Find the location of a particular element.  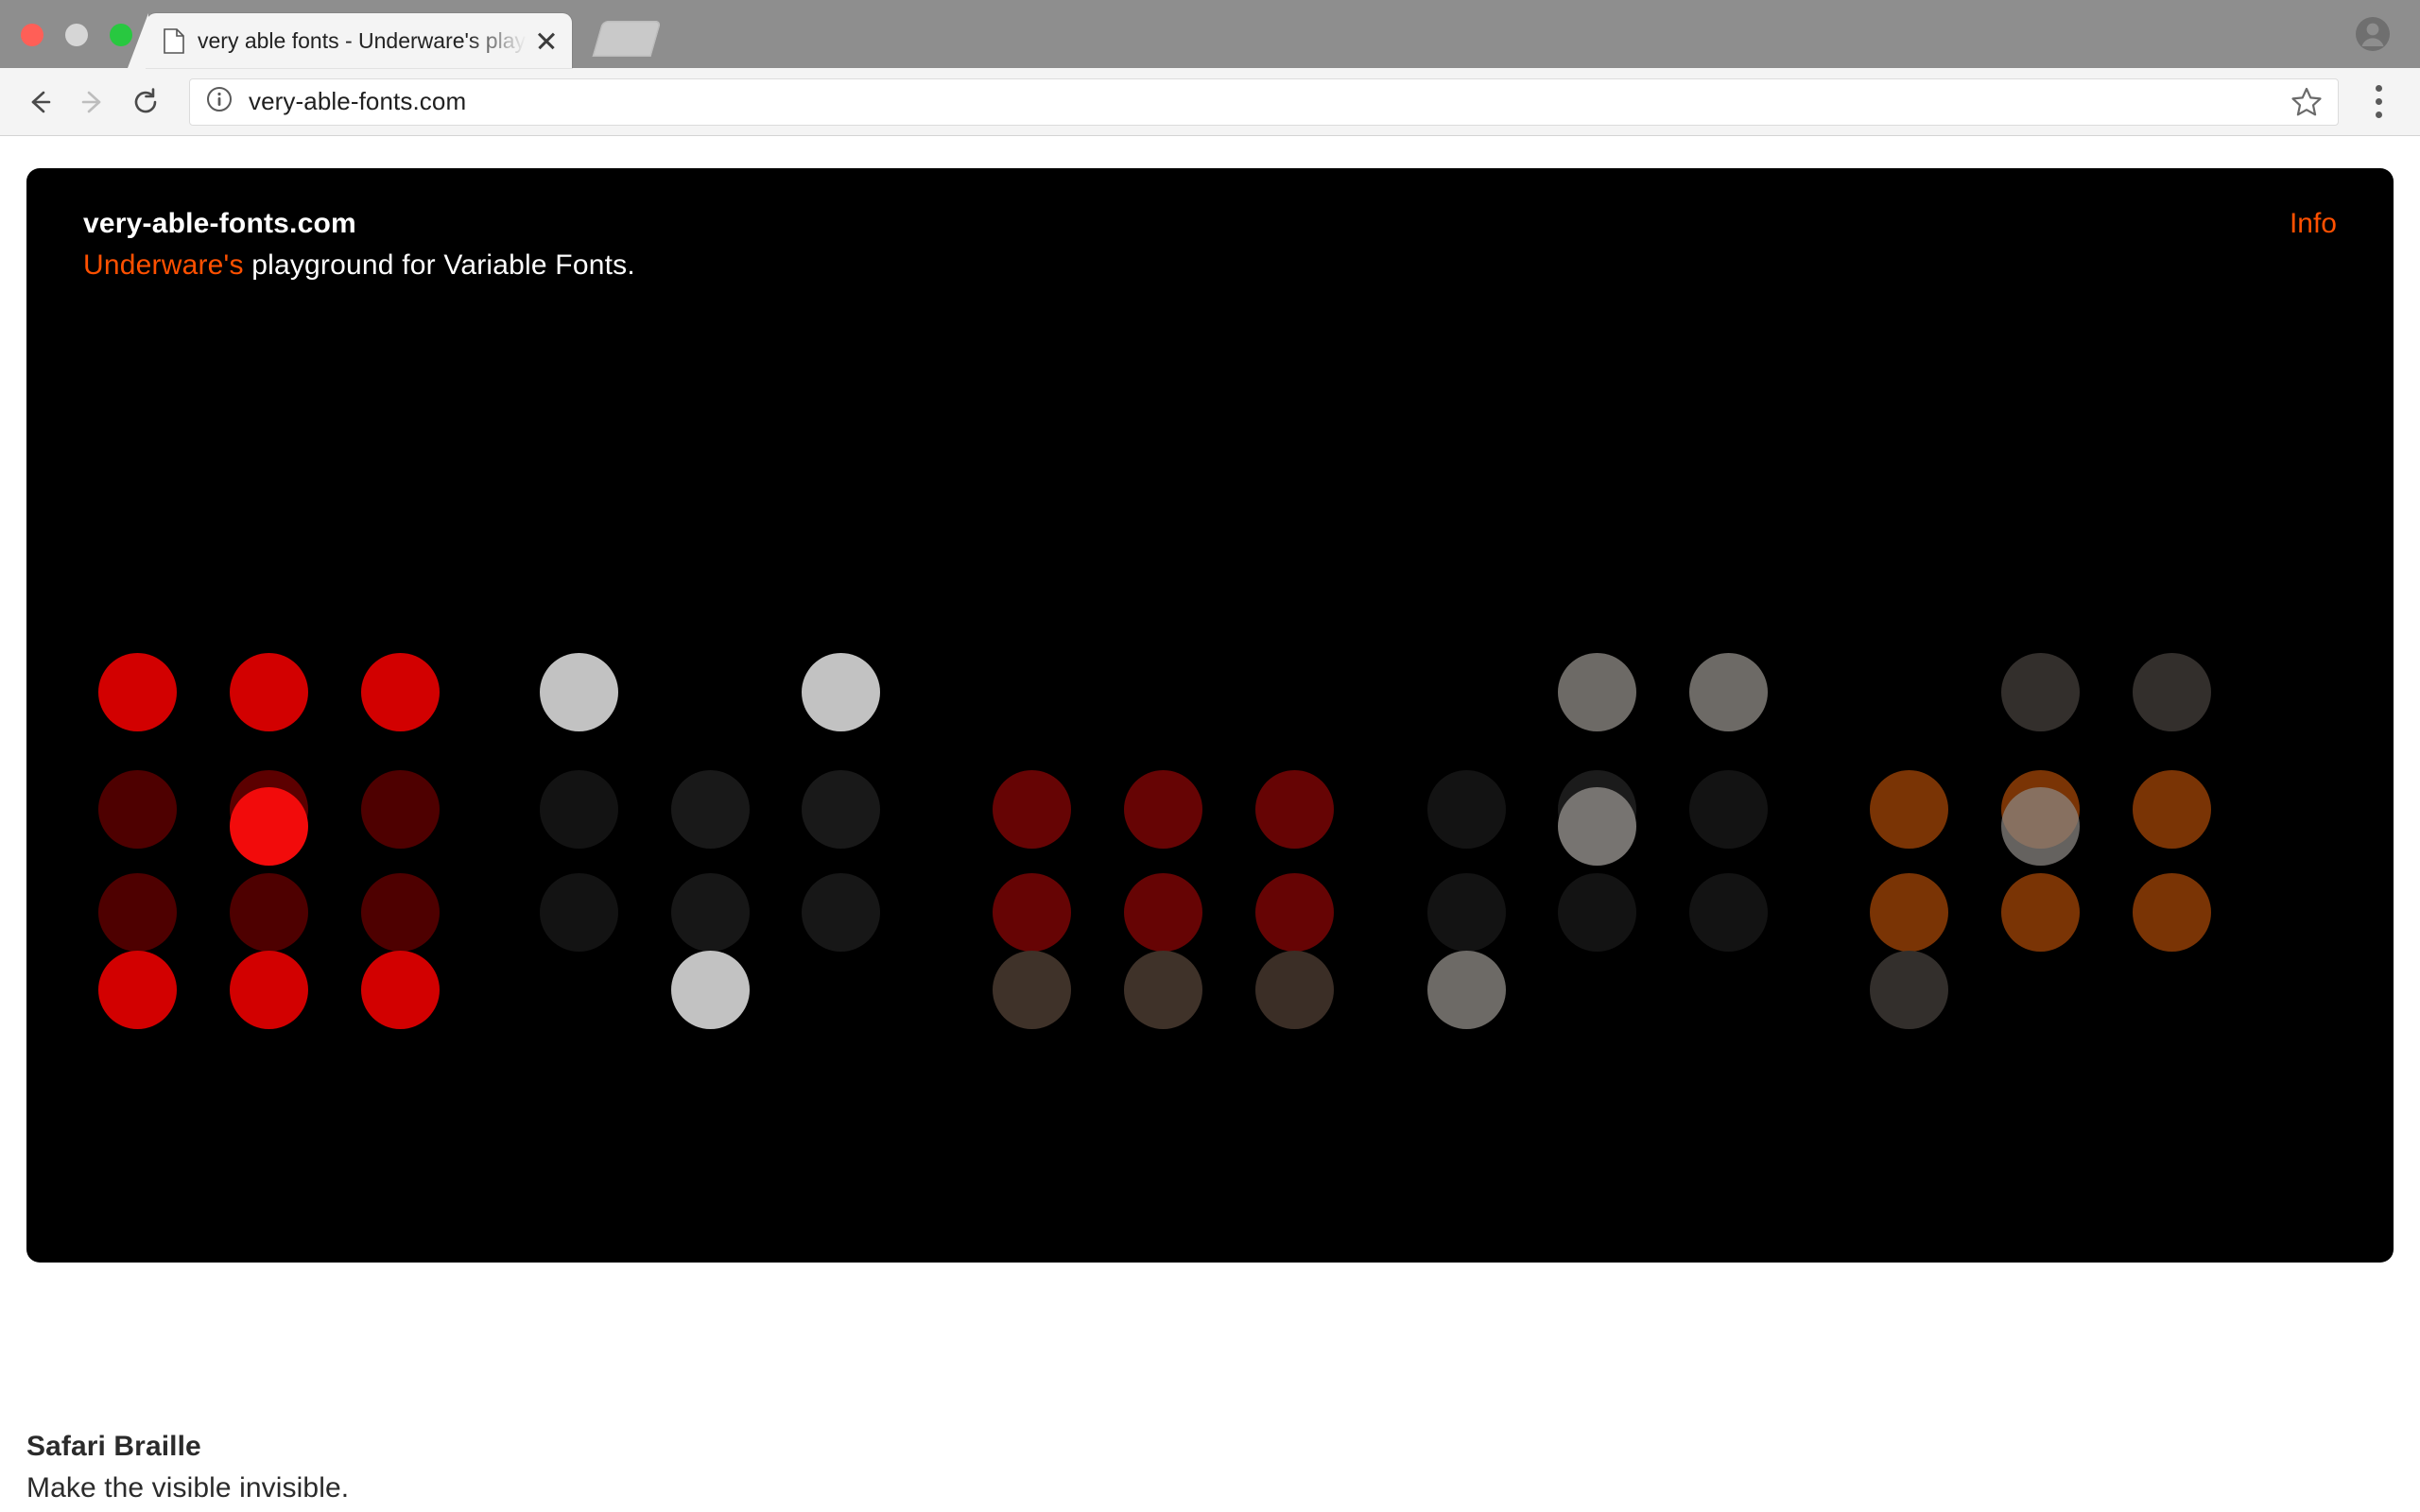

window-traffic-lights is located at coordinates (76, 35).